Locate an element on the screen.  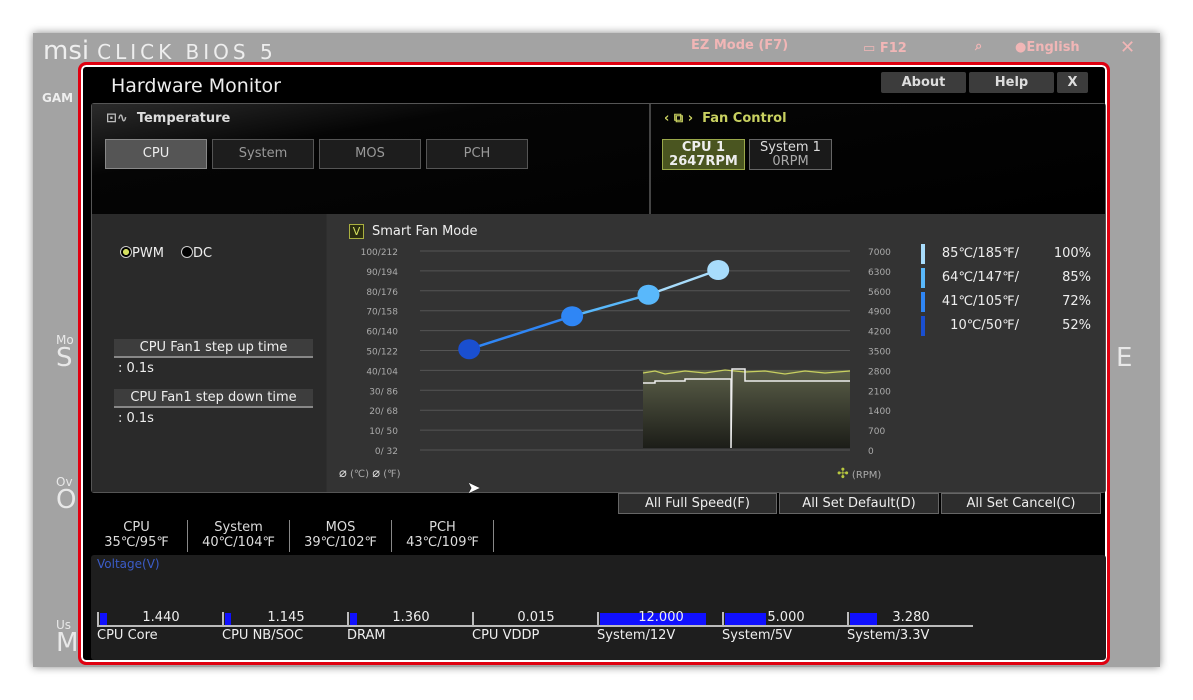
left-tick-label: 90/194 is located at coordinates (382, 273).